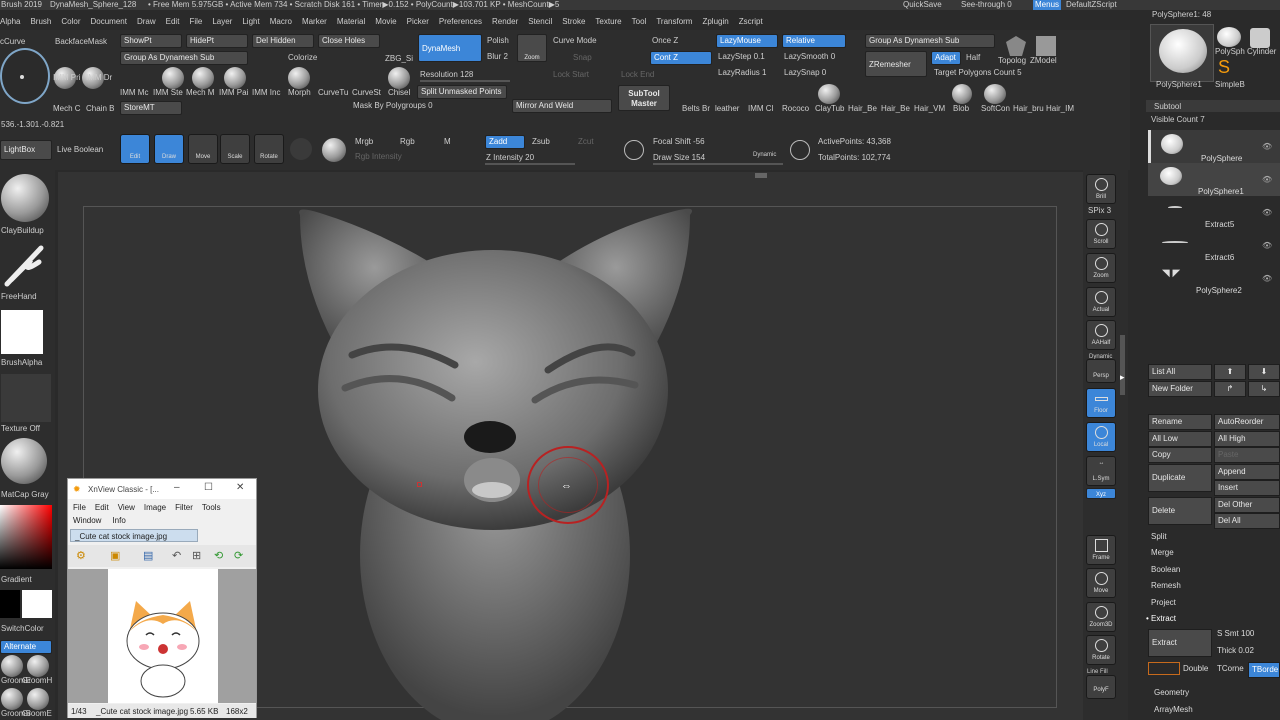 The width and height of the screenshot is (1280, 720). Describe the element at coordinates (1247, 422) in the screenshot. I see `autoreorder-button: AutoReorder` at that location.